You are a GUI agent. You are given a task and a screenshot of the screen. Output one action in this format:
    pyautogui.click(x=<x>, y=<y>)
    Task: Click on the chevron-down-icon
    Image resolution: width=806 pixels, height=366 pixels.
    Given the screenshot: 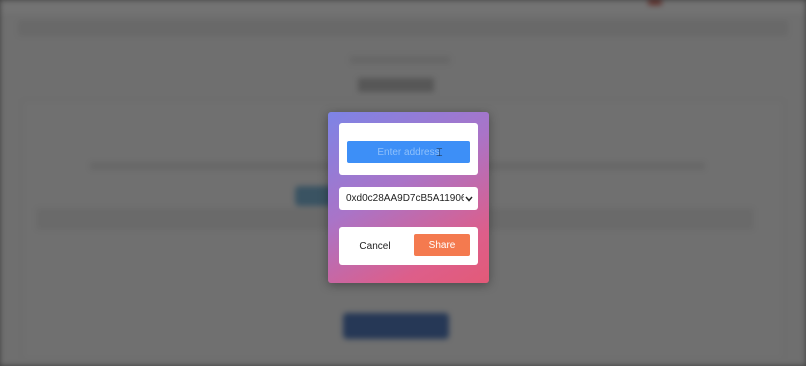 What is the action you would take?
    pyautogui.click(x=469, y=199)
    